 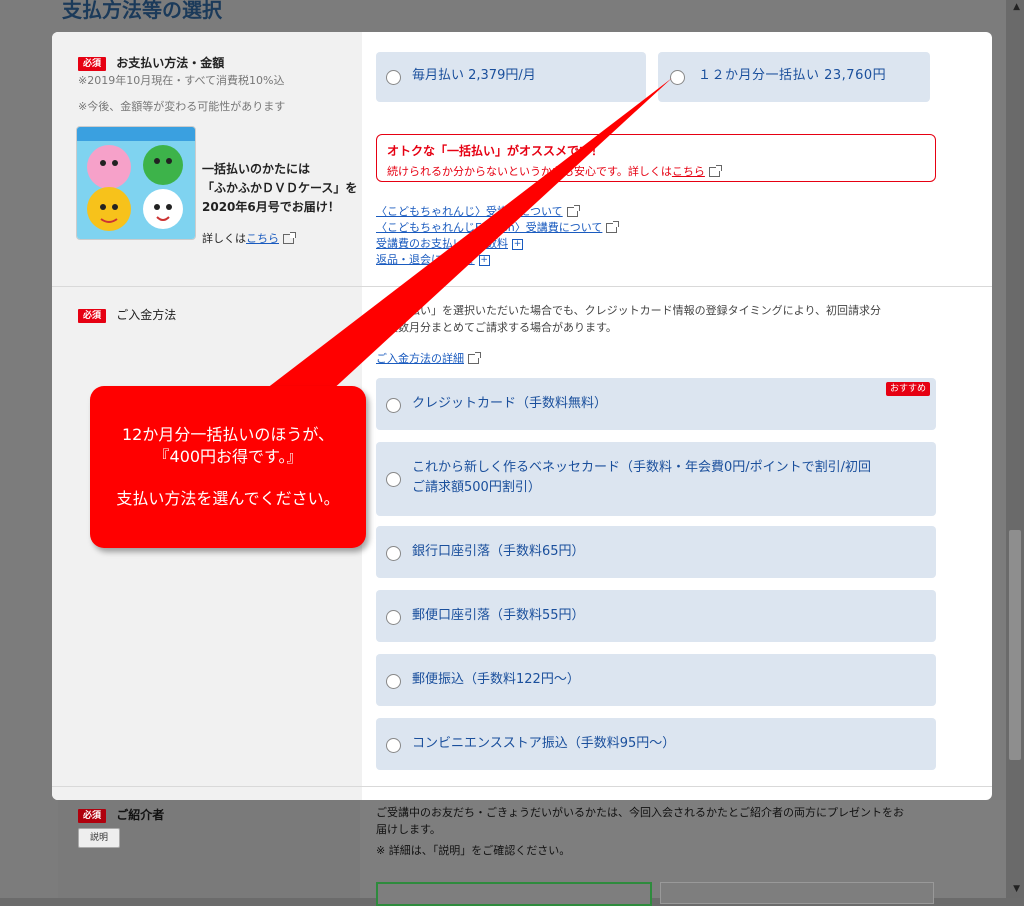 I want to click on callout-line: 『400円お得です。』, so click(x=228, y=456).